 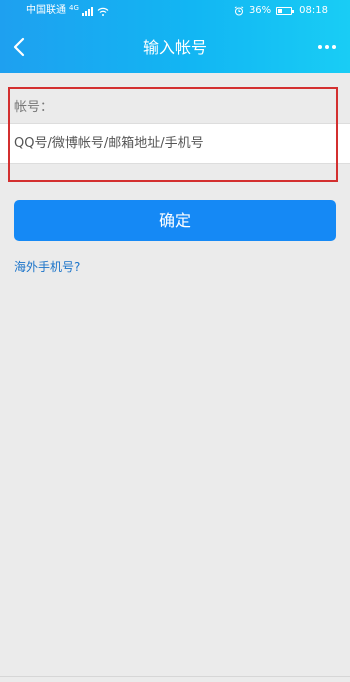 I want to click on account-label: 帐号：, so click(x=34, y=107).